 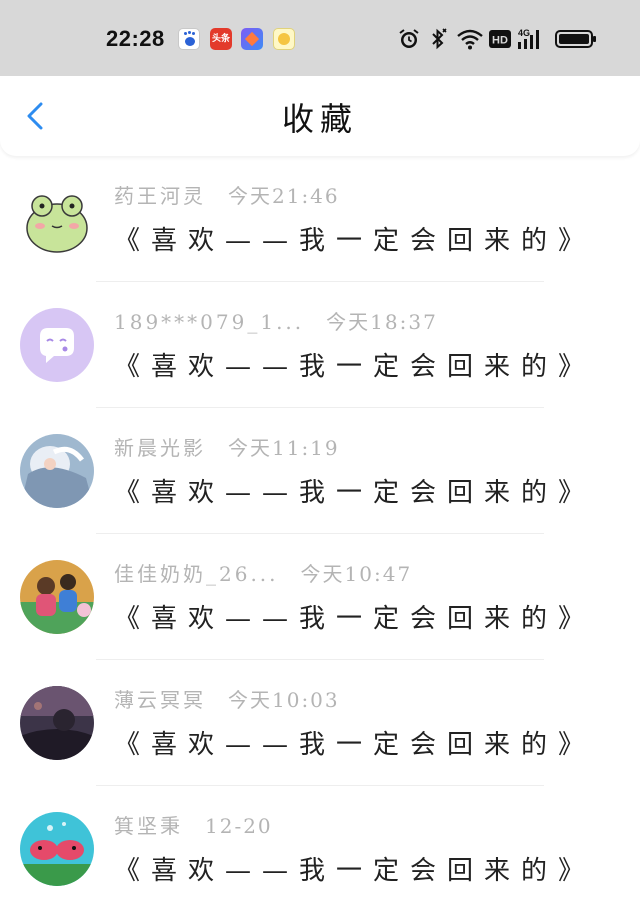 What do you see at coordinates (160, 700) in the screenshot?
I see `user-name: 薄云冥冥` at bounding box center [160, 700].